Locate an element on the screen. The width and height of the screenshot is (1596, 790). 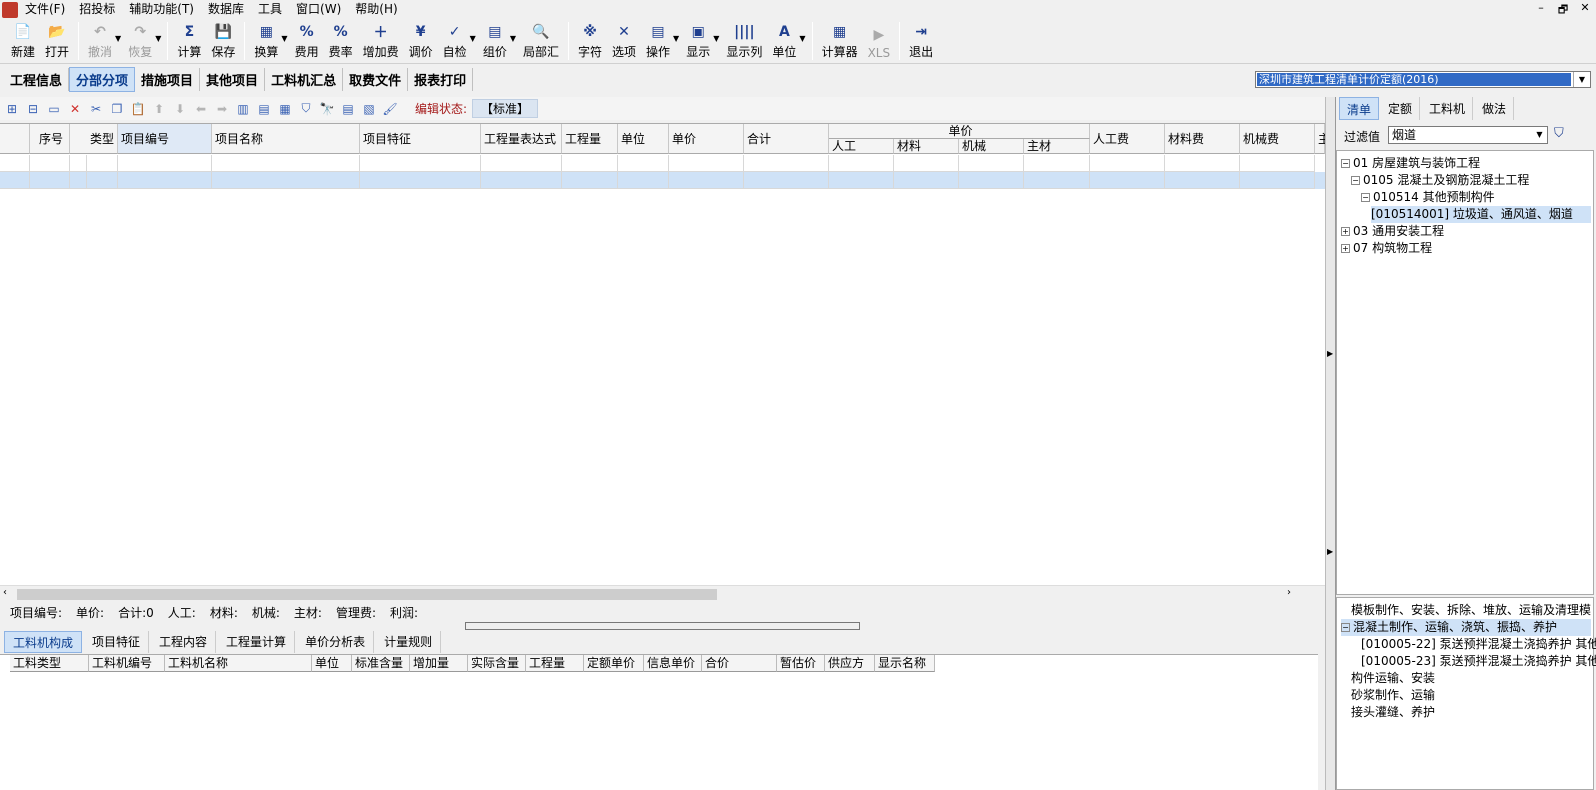
toolbar-button-21: ▣ 显示 is located at coordinates (698, 42).